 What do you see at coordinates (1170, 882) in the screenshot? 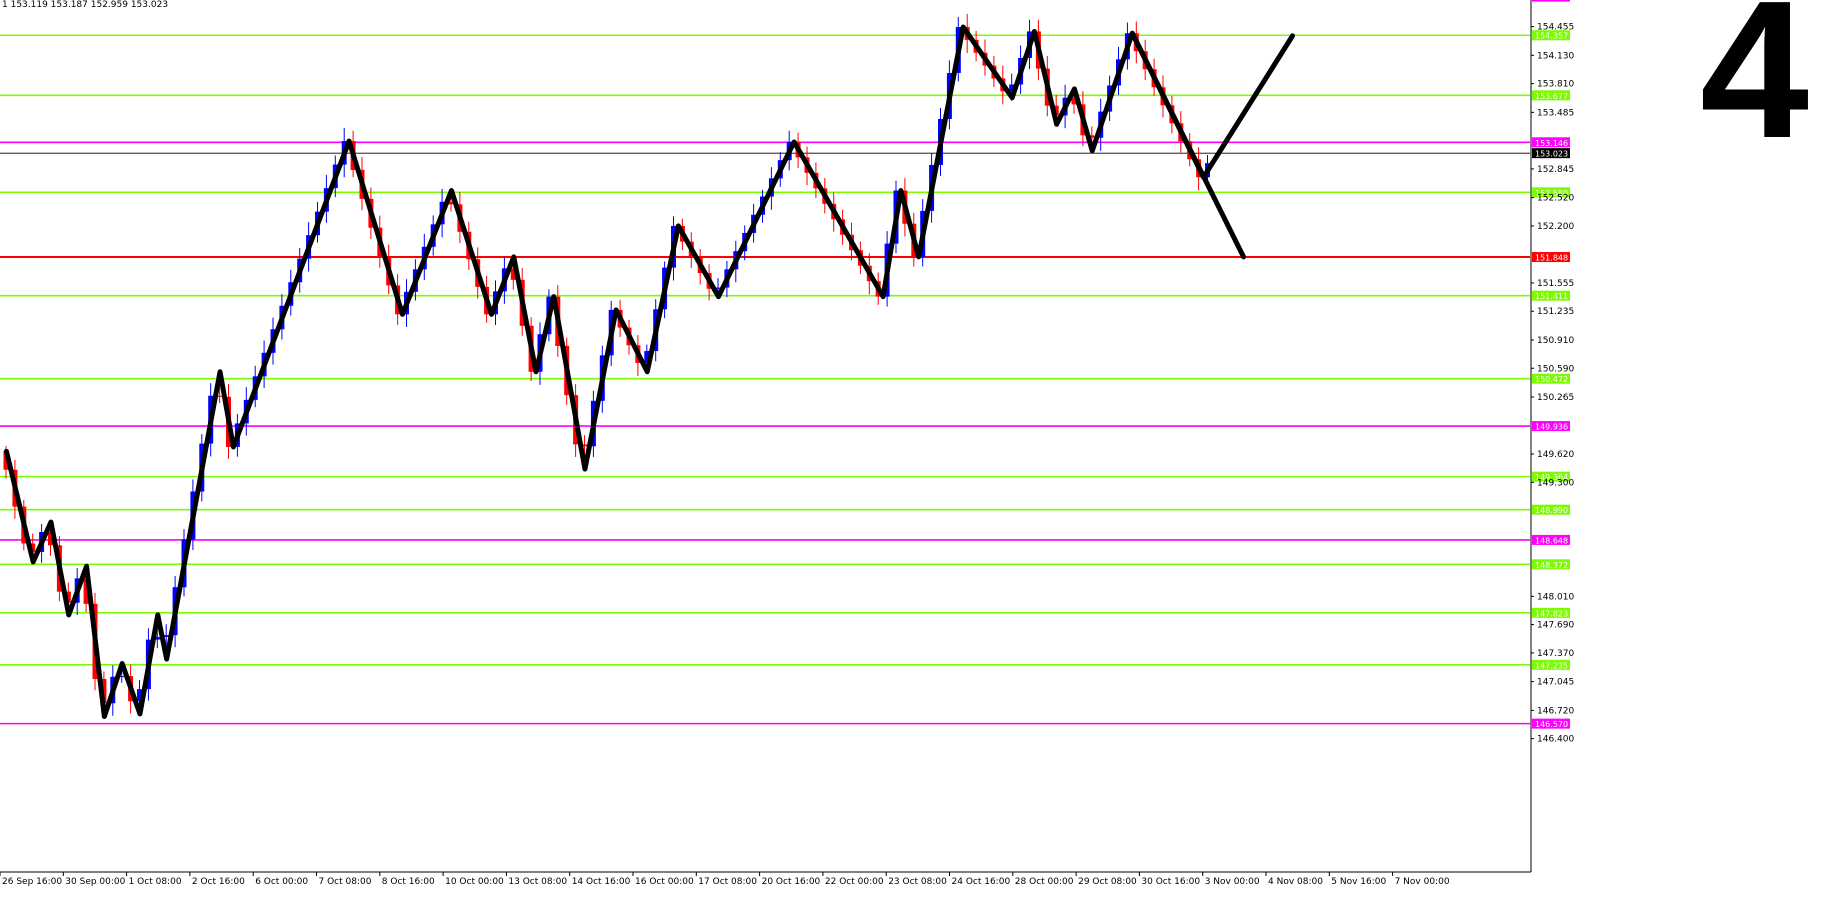
I see `x-tick-label: 30 Oct 16:00` at bounding box center [1170, 882].